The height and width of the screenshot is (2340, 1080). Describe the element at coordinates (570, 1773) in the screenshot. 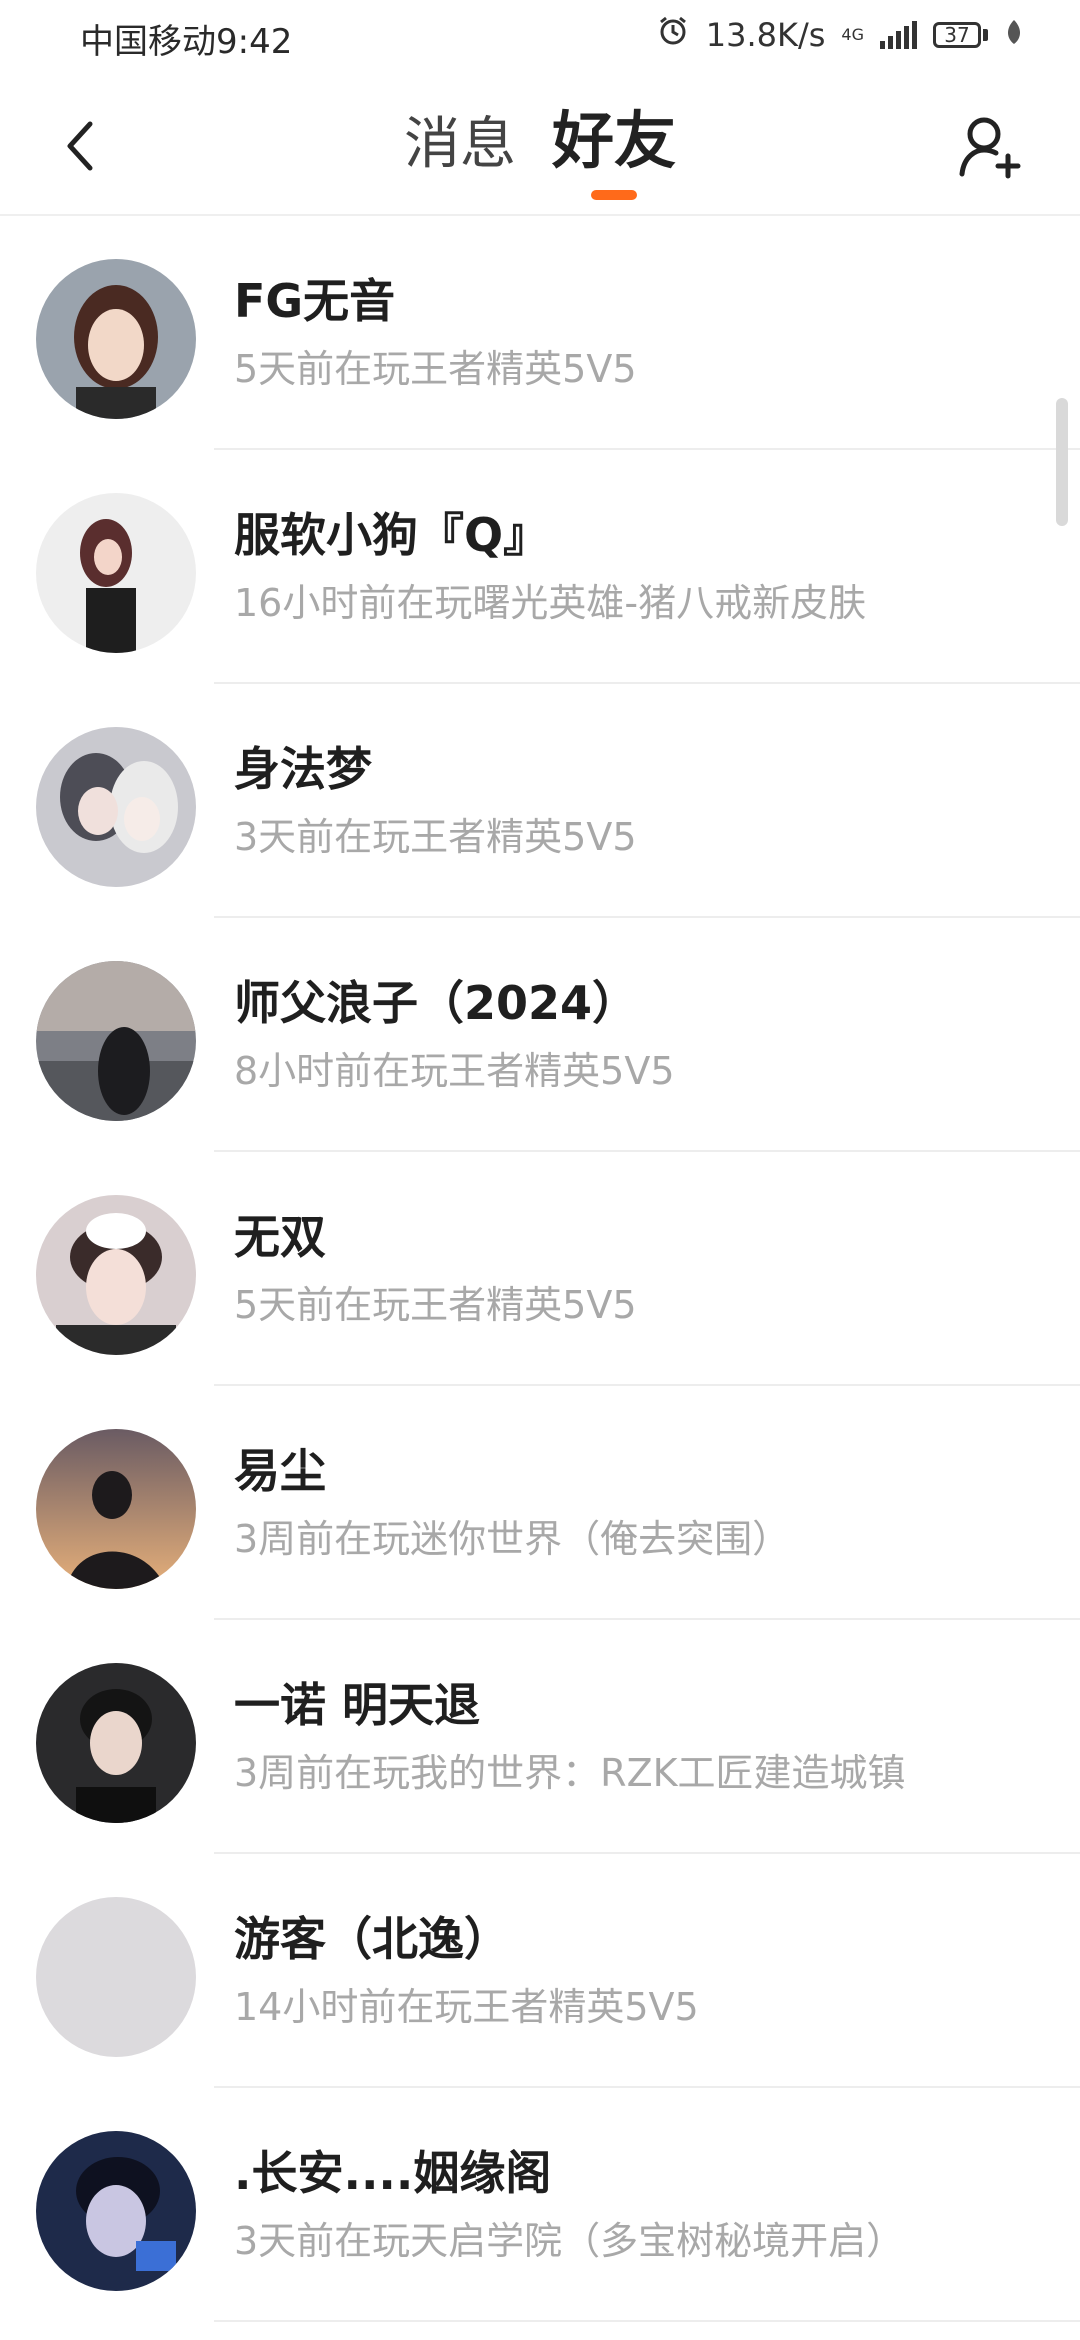

I see `friend-activity: 3周前在玩我的世界：RZK工匠建造城镇` at that location.